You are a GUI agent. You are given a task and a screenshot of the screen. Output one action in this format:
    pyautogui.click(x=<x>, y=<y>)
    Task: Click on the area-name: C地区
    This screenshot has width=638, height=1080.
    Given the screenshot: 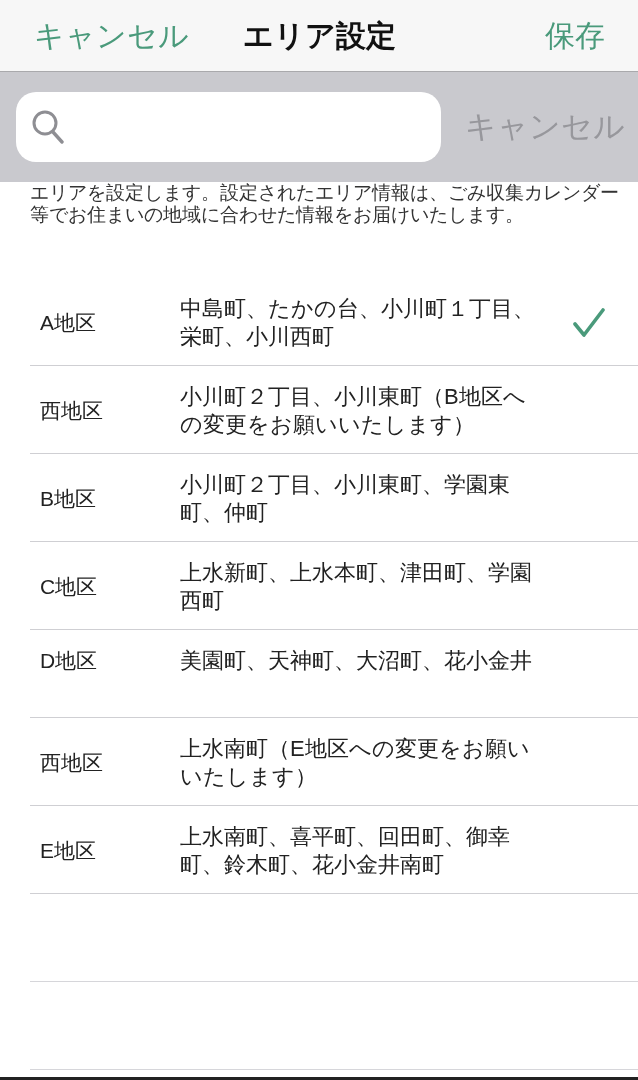 What is the action you would take?
    pyautogui.click(x=69, y=587)
    